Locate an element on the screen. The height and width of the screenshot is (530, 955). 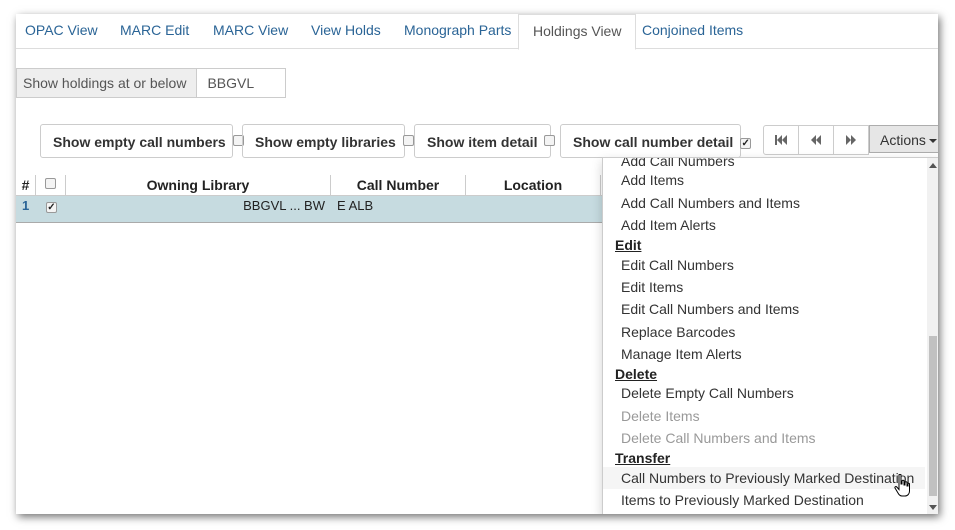
scrollbar-thumb is located at coordinates (933, 416).